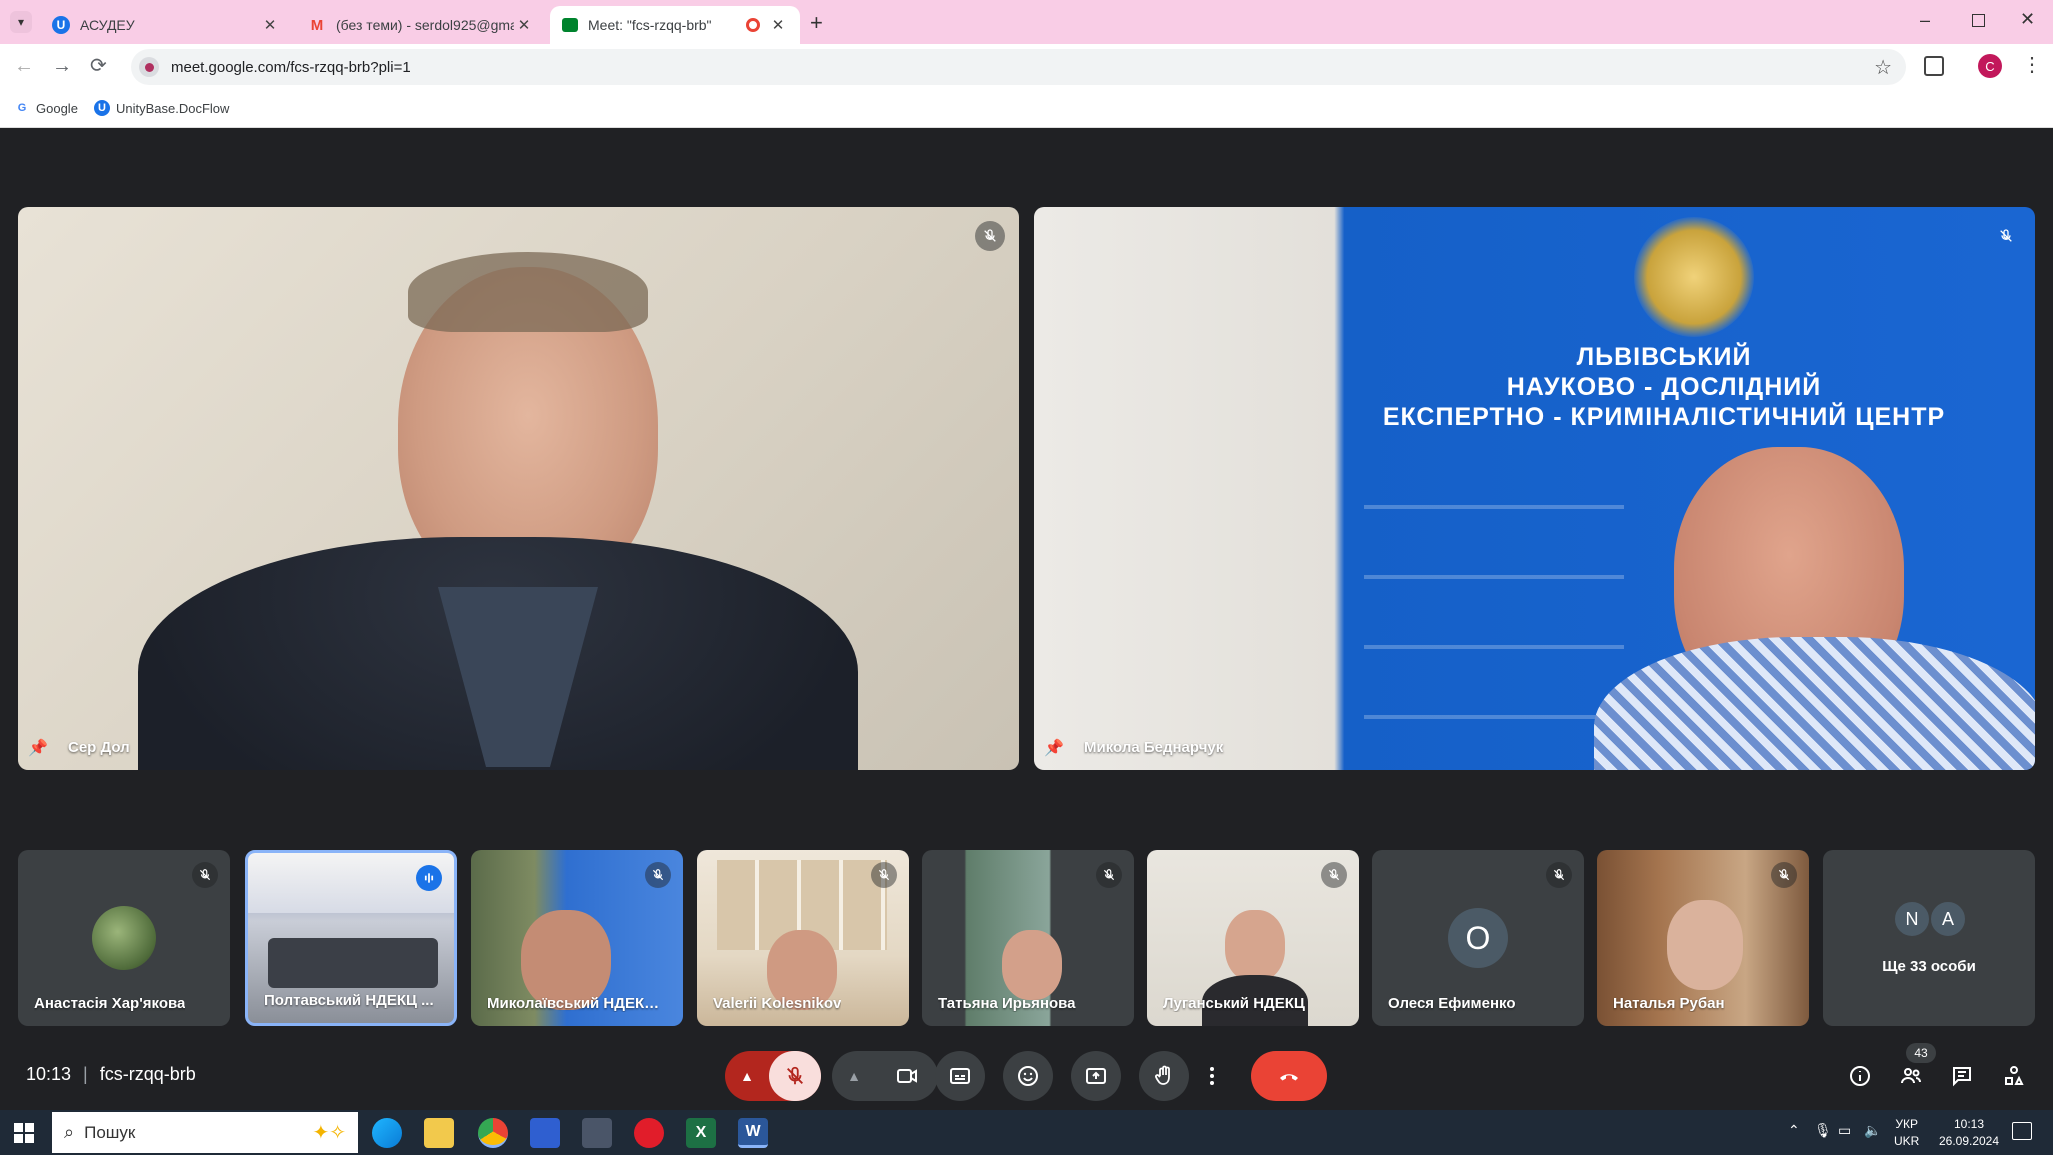 The height and width of the screenshot is (1155, 2053). Describe the element at coordinates (98, 66) in the screenshot. I see `reload-icon: ⟳` at that location.